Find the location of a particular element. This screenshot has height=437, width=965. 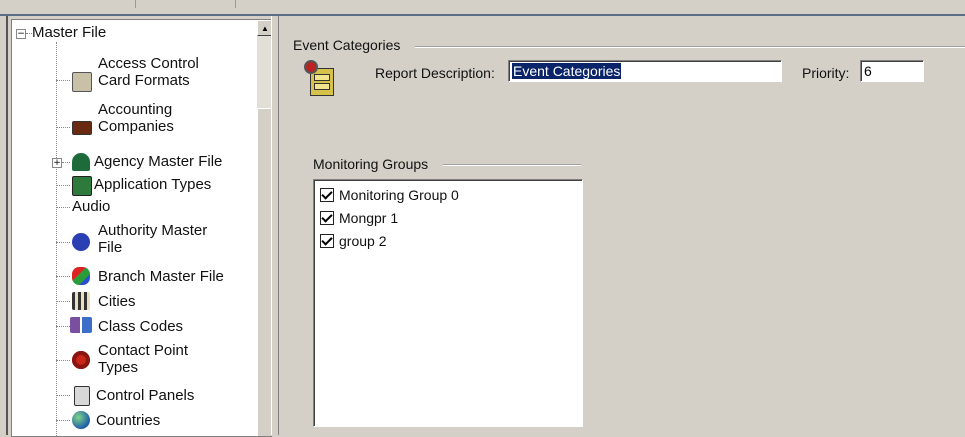

event-categories-icon is located at coordinates (320, 78).